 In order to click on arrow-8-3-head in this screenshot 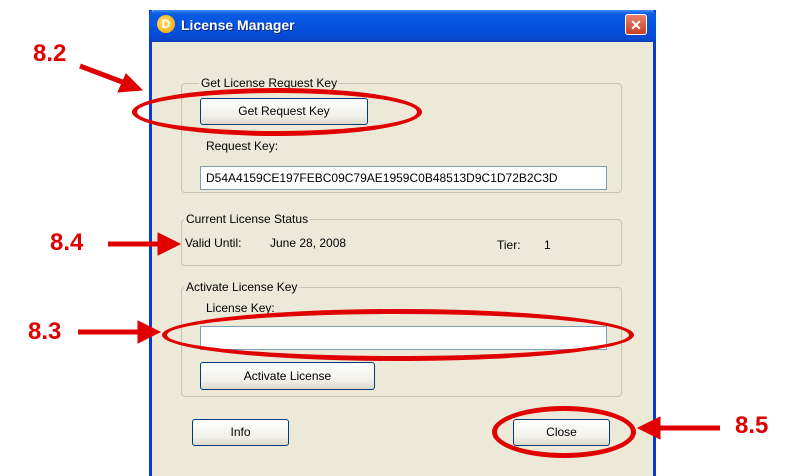, I will do `click(149, 332)`.